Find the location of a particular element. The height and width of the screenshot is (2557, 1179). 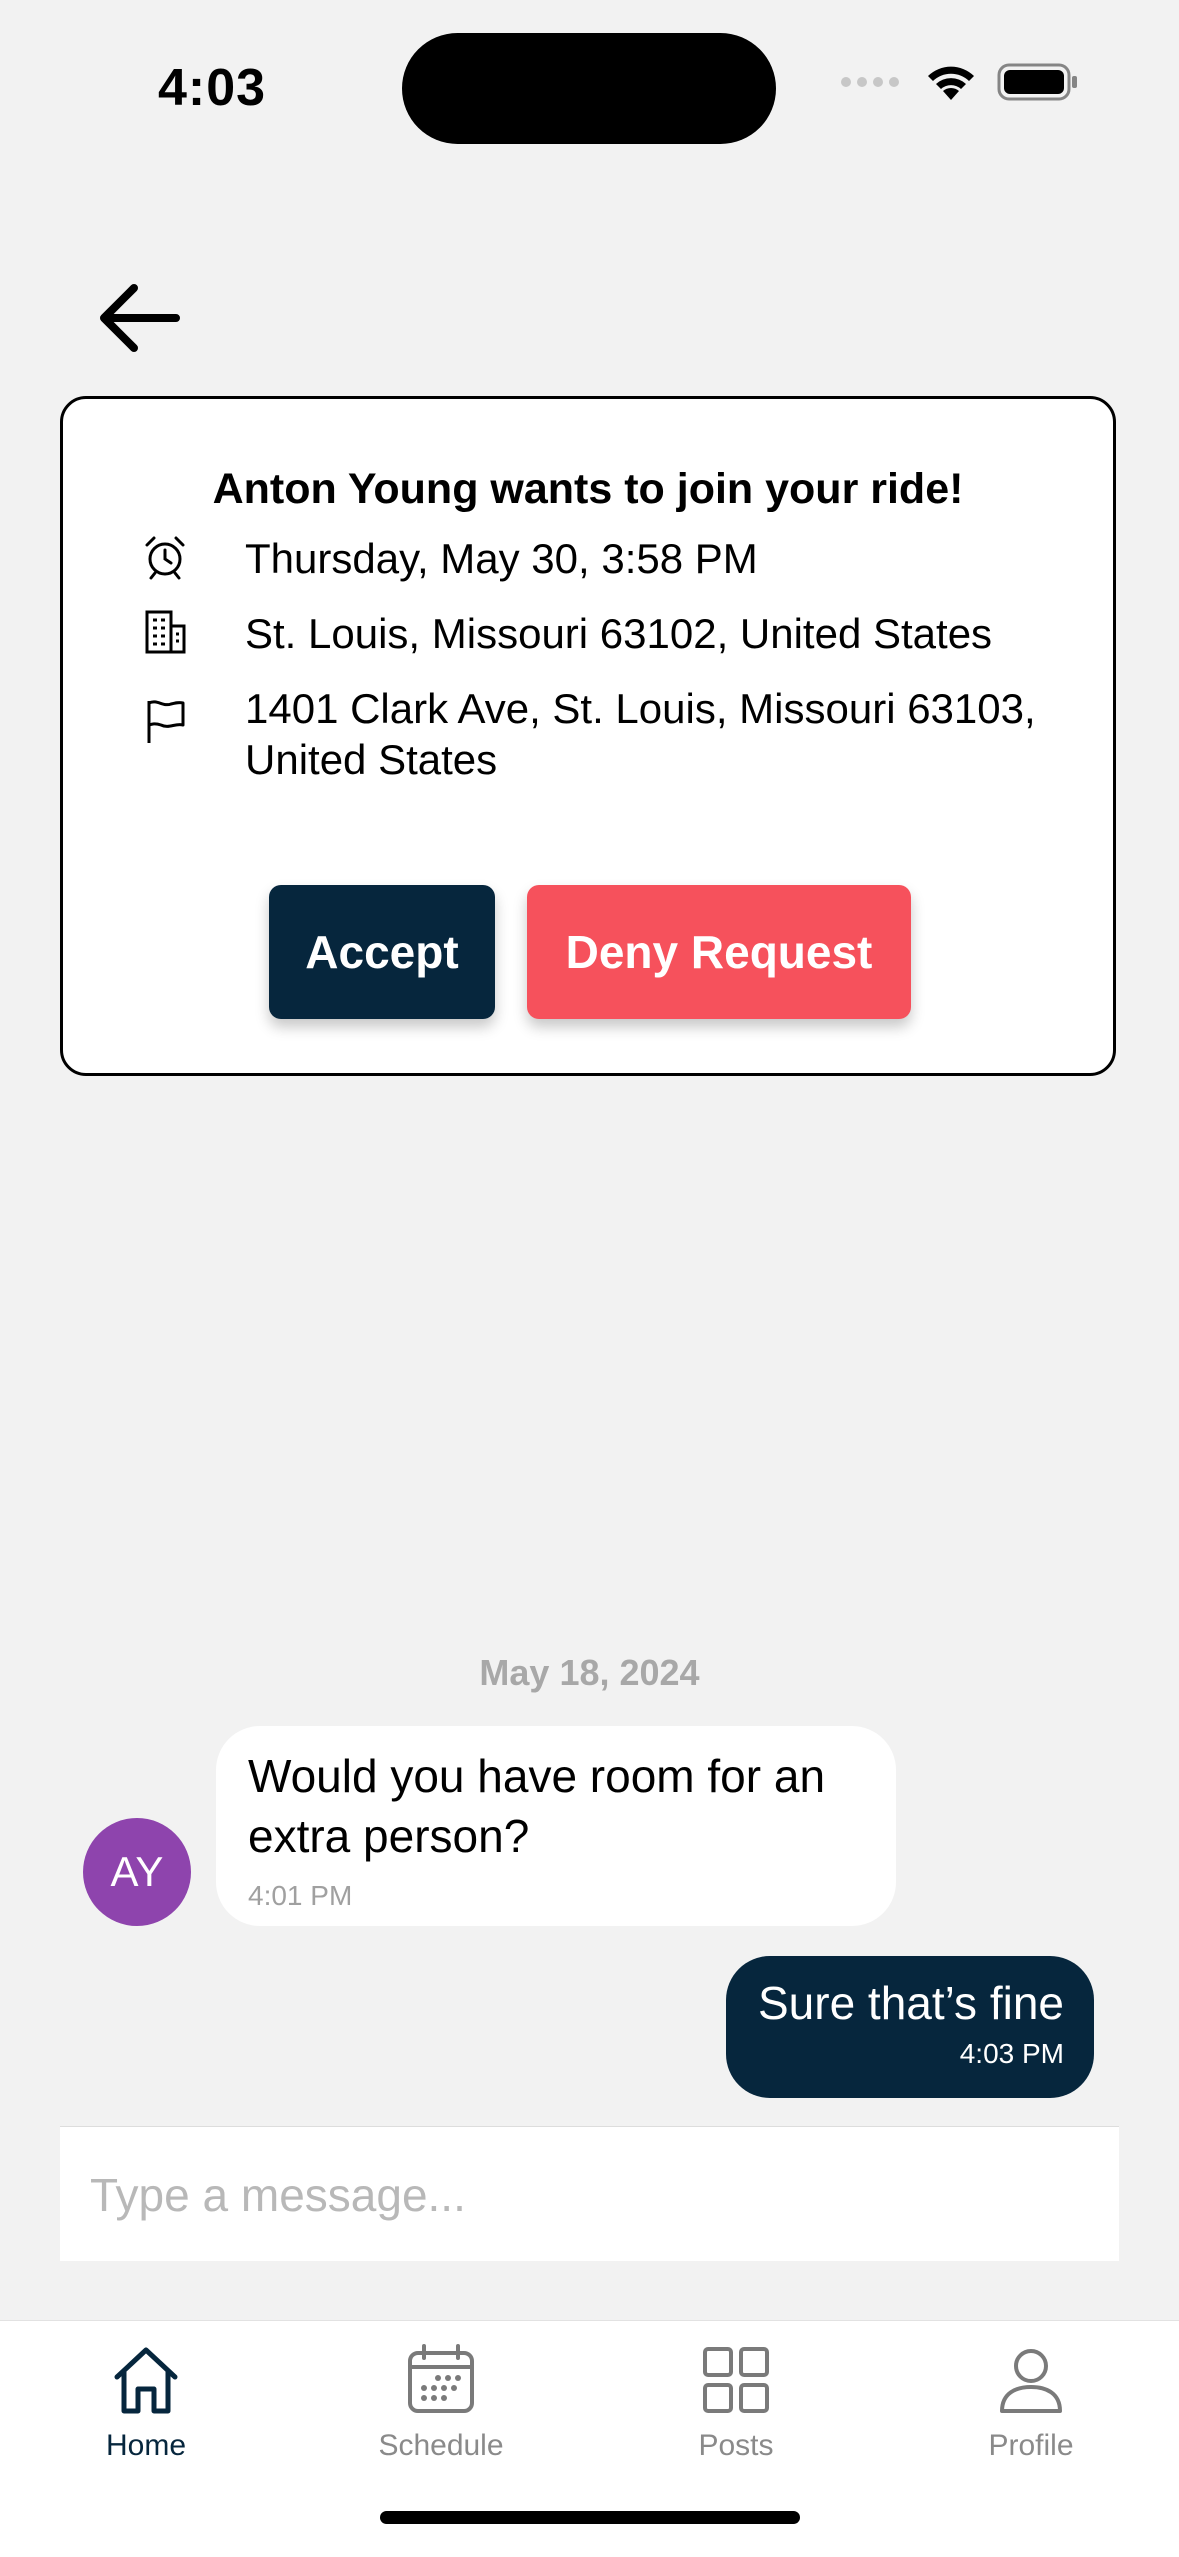

status-time: 4:03 is located at coordinates (212, 88).